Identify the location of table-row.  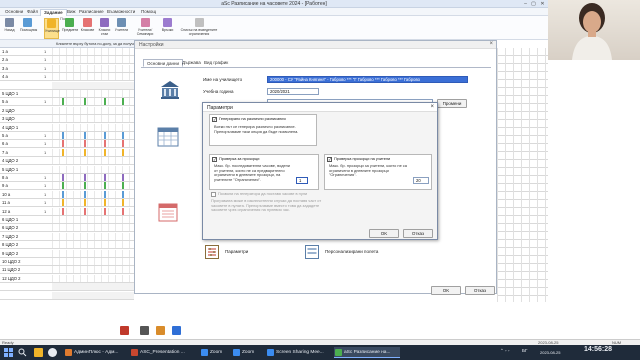
(67, 295).